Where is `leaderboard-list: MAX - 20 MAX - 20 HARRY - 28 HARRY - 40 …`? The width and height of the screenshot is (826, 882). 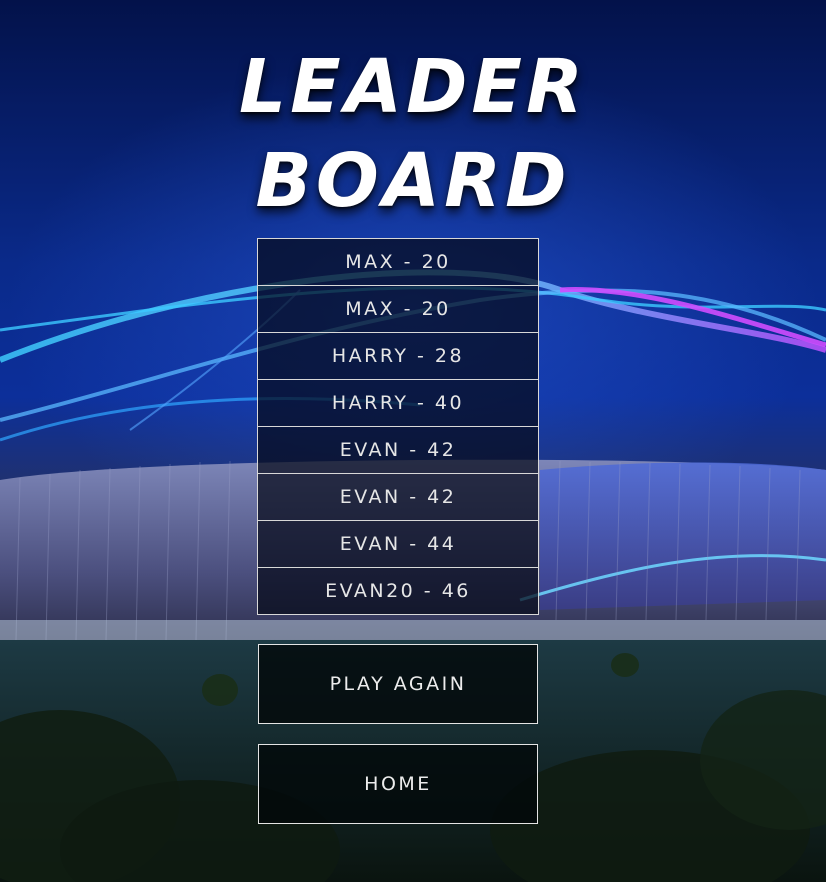 leaderboard-list: MAX - 20 MAX - 20 HARRY - 28 HARRY - 40 … is located at coordinates (398, 426).